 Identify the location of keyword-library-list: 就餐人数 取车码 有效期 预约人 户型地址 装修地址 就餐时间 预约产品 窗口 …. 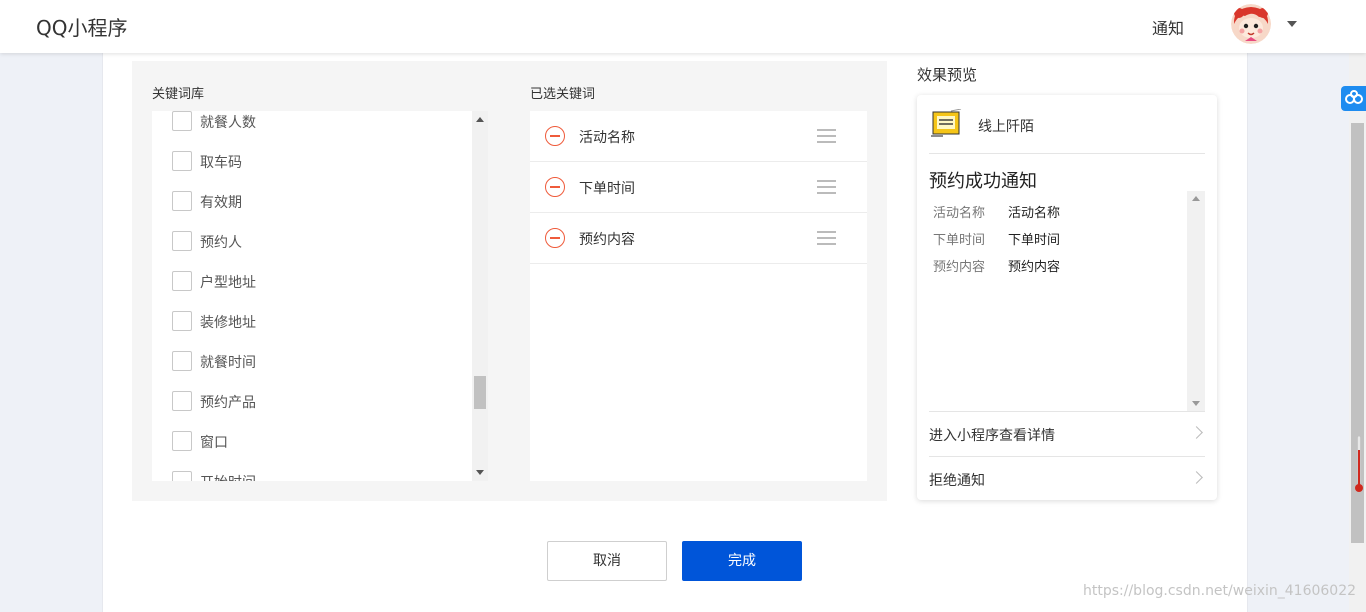
(312, 296).